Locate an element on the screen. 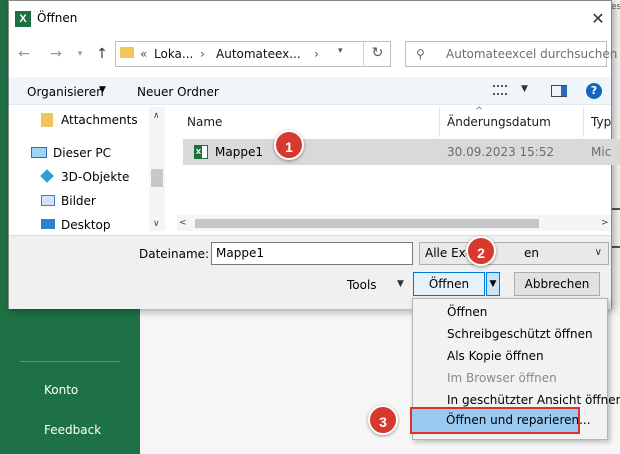 Image resolution: width=620 pixels, height=454 pixels. pictures-icon is located at coordinates (48, 200).